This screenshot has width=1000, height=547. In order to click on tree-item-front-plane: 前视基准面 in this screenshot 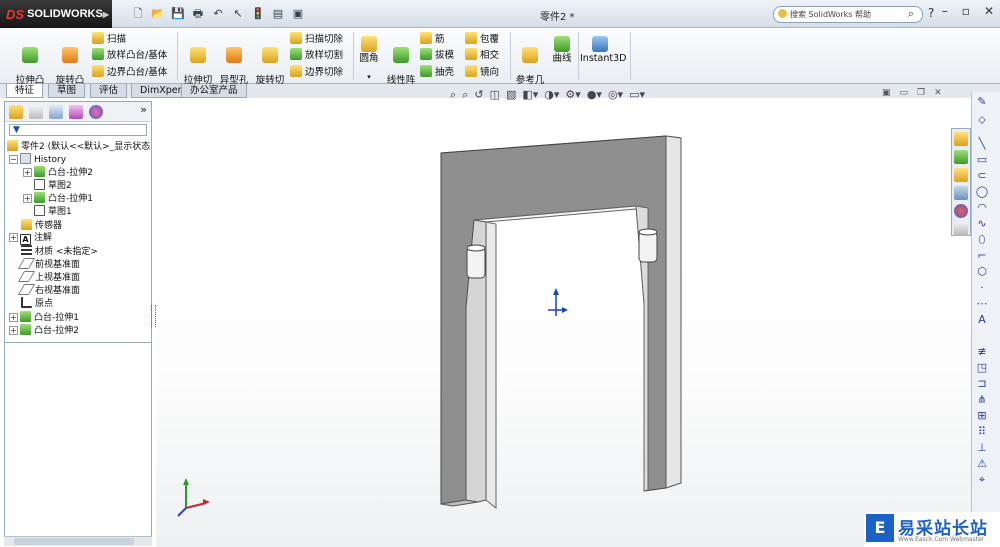, I will do `click(48, 264)`.